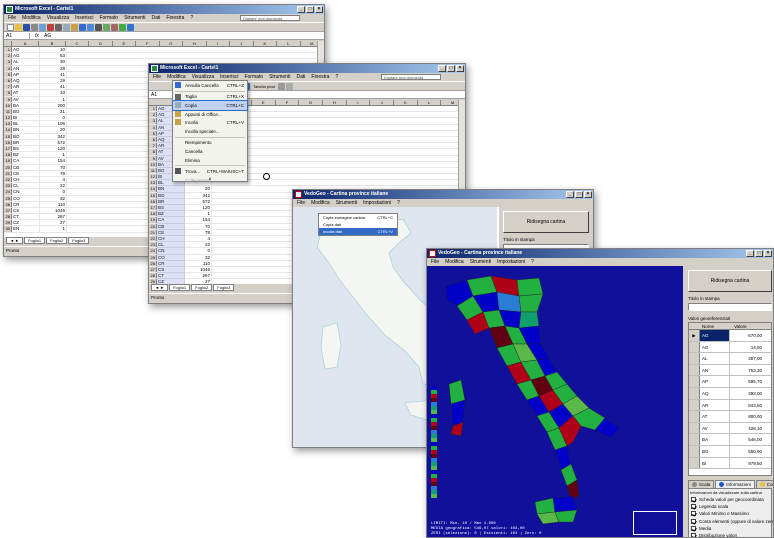  I want to click on province-value: 393,00, so click(747, 393).